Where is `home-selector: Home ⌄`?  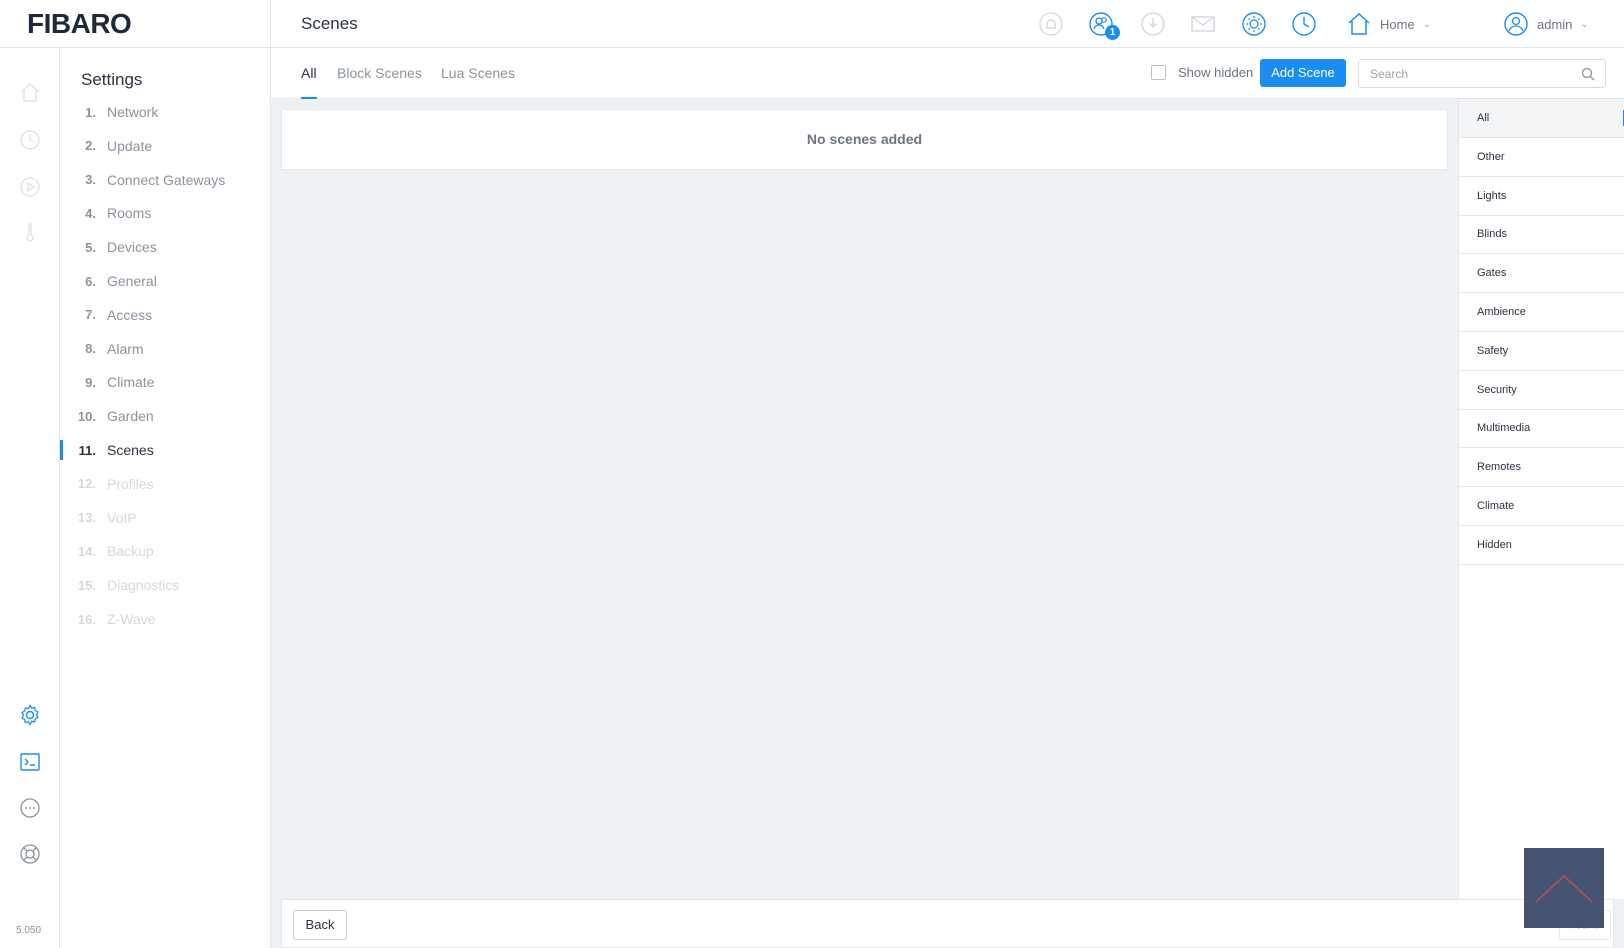
home-selector: Home ⌄ is located at coordinates (1388, 24).